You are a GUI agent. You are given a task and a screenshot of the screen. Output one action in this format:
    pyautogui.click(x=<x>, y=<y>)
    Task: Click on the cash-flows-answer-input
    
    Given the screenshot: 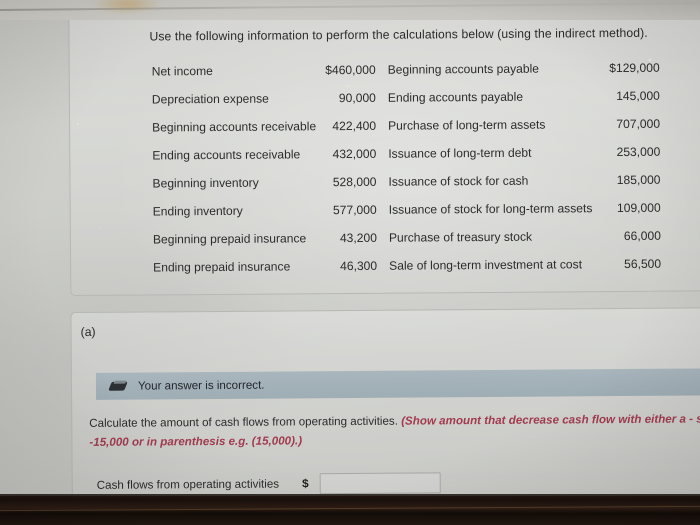 What is the action you would take?
    pyautogui.click(x=380, y=482)
    